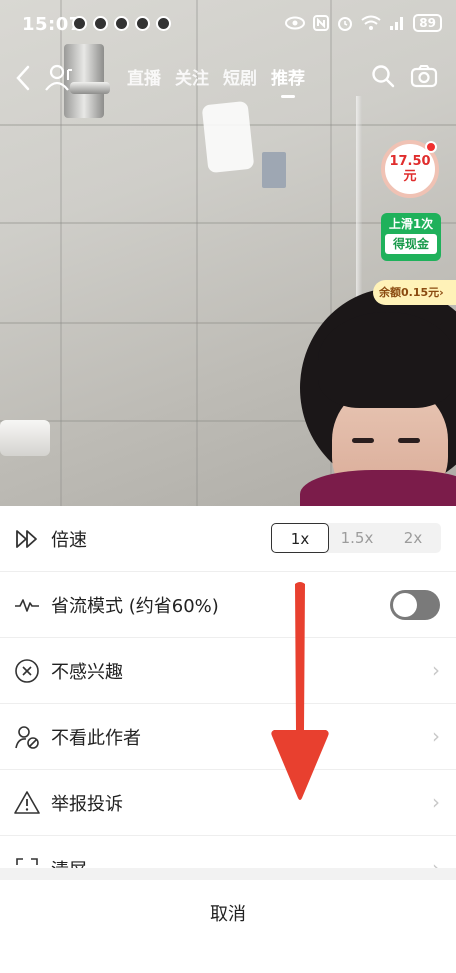 This screenshot has width=456, height=973. Describe the element at coordinates (27, 802) in the screenshot. I see `warning-icon` at that location.